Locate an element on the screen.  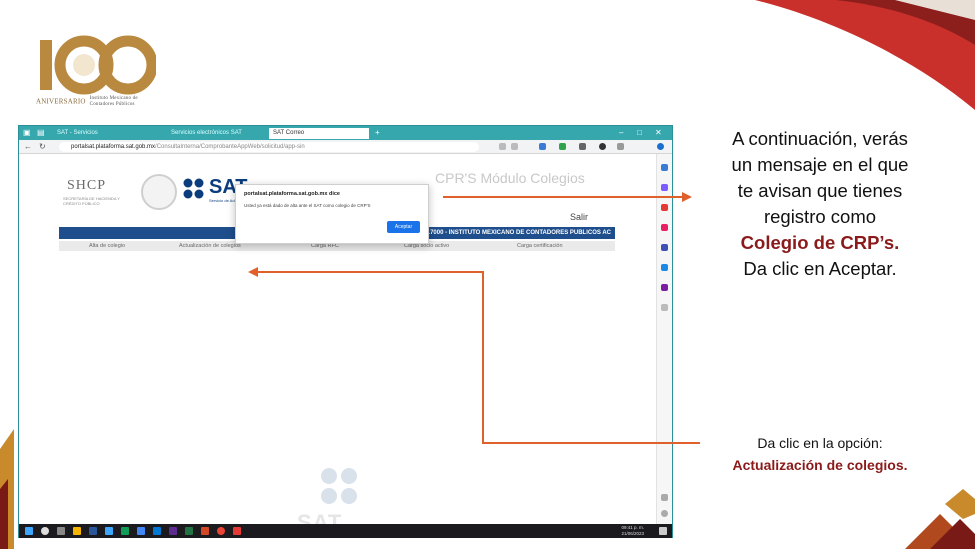
note-line: A continuación, verás is located at coordinates (820, 138).